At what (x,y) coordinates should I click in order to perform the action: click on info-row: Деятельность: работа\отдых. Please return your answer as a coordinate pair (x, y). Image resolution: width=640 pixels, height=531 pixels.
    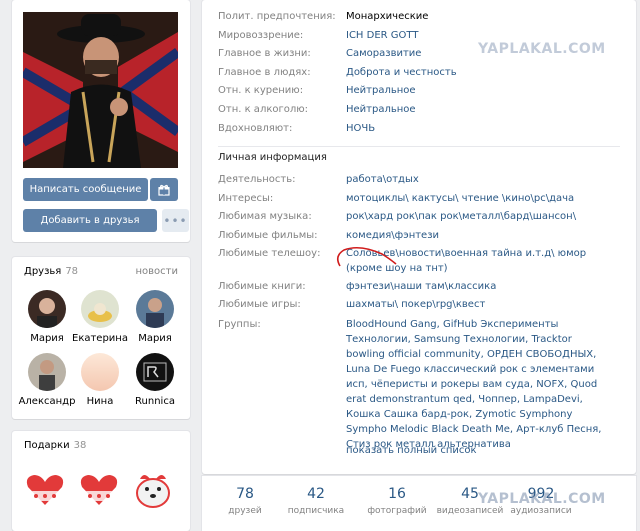
    Looking at the image, I should click on (318, 179).